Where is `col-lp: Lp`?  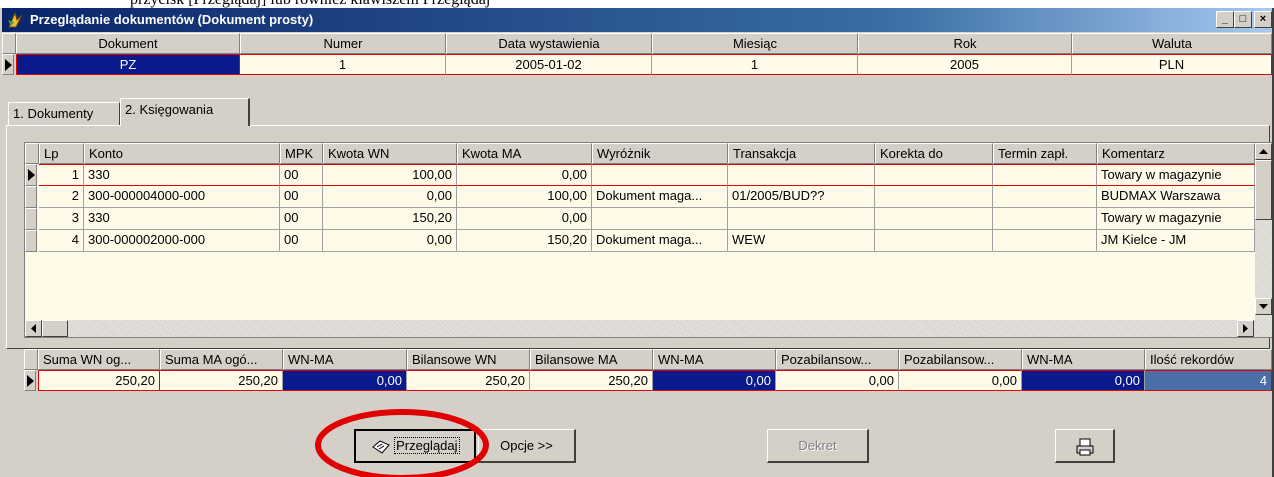 col-lp: Lp is located at coordinates (61, 153).